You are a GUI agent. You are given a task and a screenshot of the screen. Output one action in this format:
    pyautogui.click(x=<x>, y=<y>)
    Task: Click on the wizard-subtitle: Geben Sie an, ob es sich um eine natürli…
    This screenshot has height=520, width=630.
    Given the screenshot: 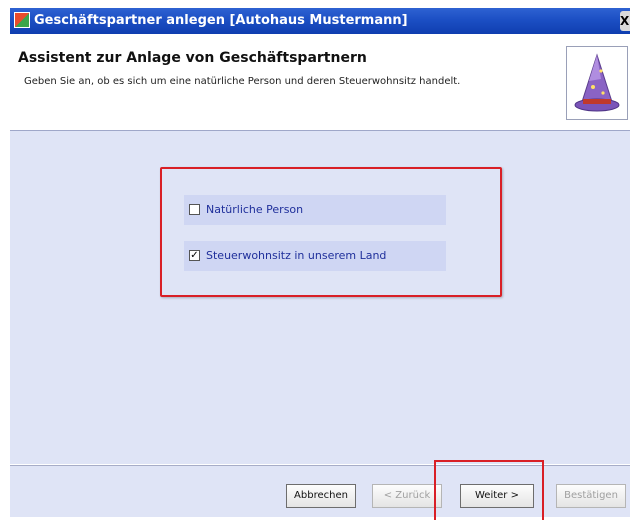 What is the action you would take?
    pyautogui.click(x=242, y=81)
    